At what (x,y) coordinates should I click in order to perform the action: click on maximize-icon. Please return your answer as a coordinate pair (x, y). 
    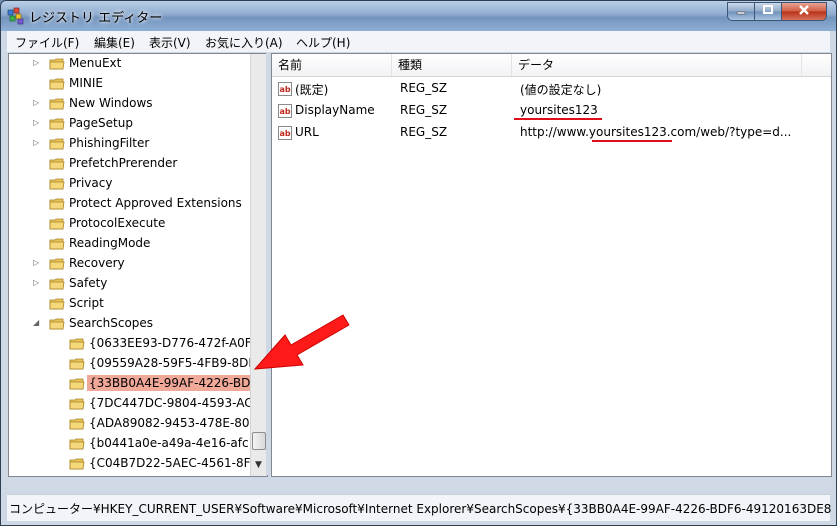
    Looking at the image, I should click on (768, 9).